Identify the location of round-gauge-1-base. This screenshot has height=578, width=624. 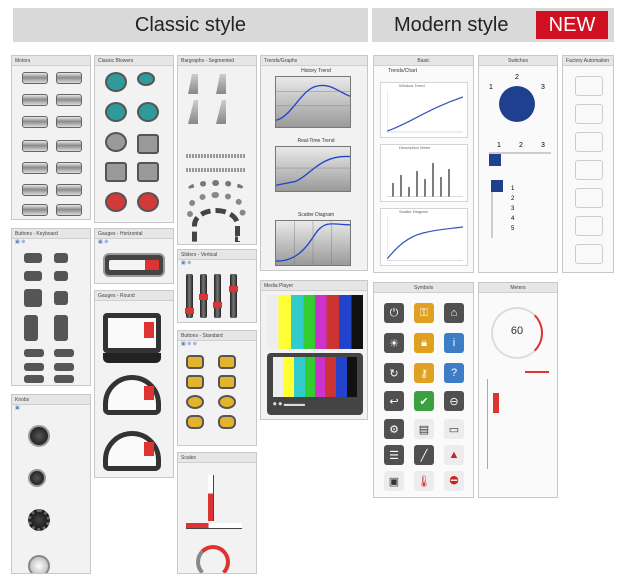
(132, 358).